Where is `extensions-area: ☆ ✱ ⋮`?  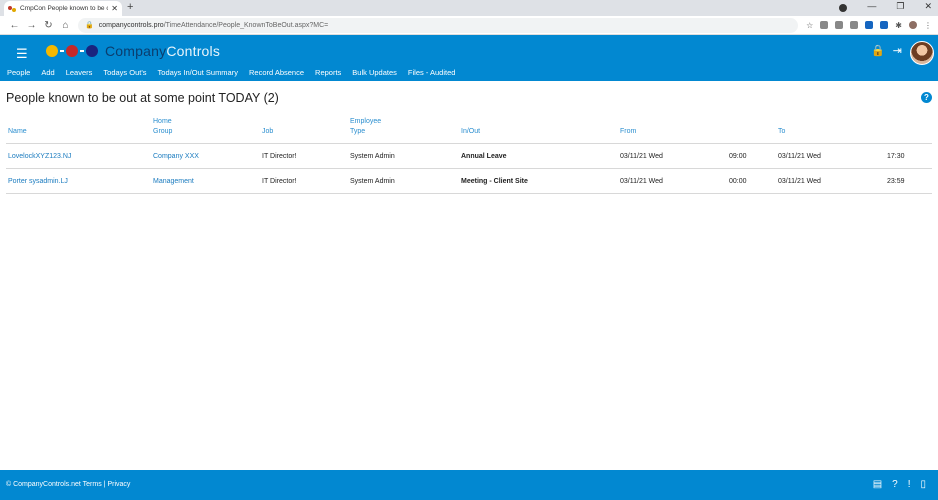
extensions-area: ☆ ✱ ⋮ is located at coordinates (869, 25).